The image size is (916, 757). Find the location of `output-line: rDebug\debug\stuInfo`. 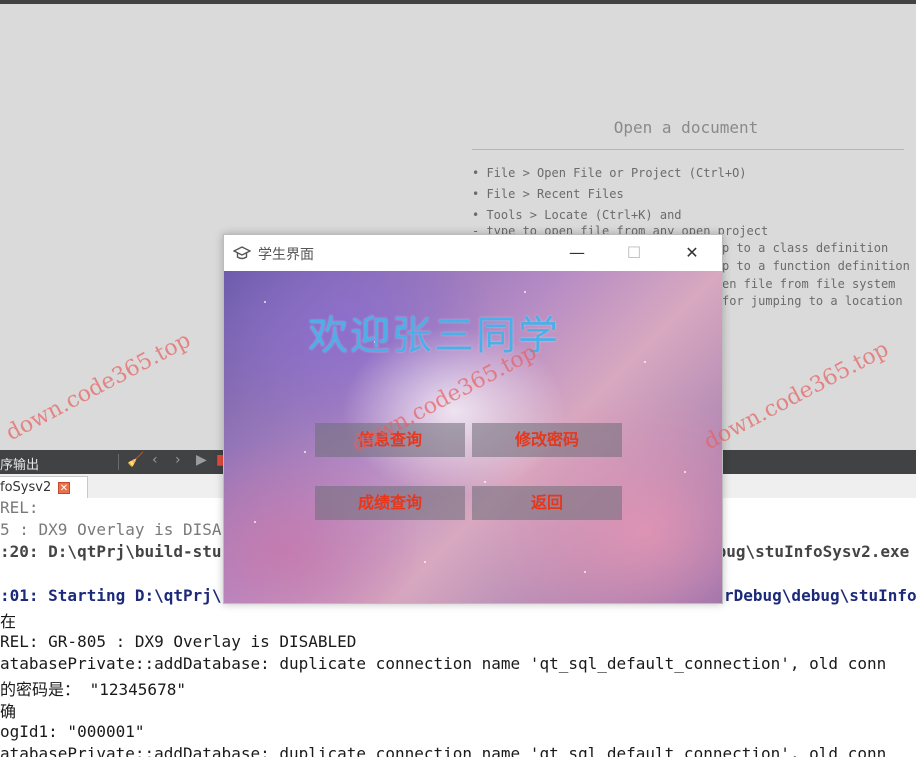

output-line: rDebug\debug\stuInfo is located at coordinates (820, 595).